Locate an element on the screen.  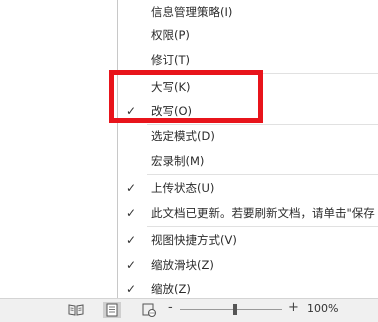
menu-item-permissions: 权限(P) is located at coordinates (248, 35).